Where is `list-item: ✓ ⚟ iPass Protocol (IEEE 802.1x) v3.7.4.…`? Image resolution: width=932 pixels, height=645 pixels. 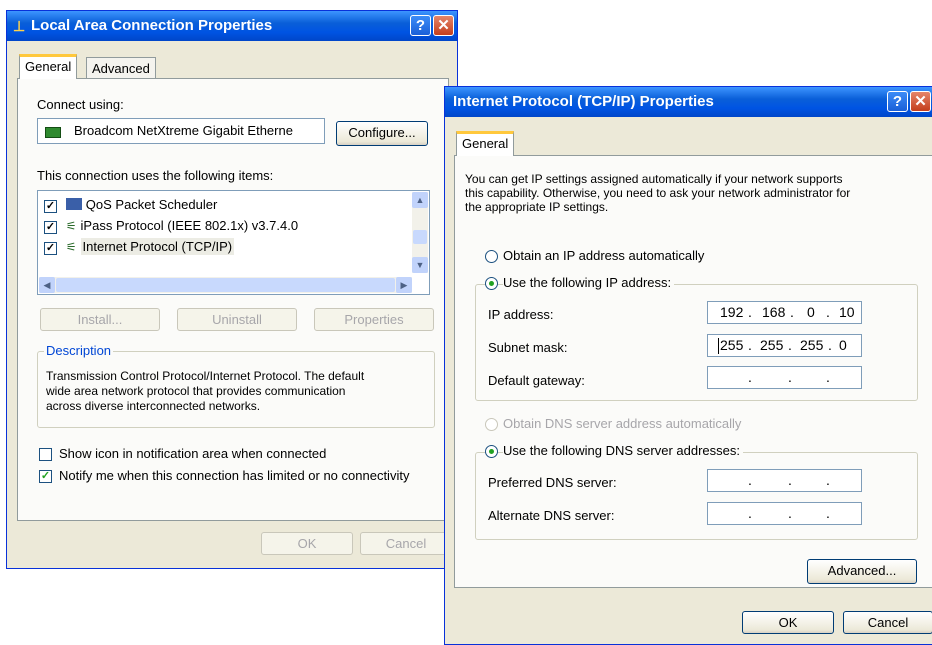 list-item: ✓ ⚟ iPass Protocol (IEEE 802.1x) v3.7.4.… is located at coordinates (171, 225).